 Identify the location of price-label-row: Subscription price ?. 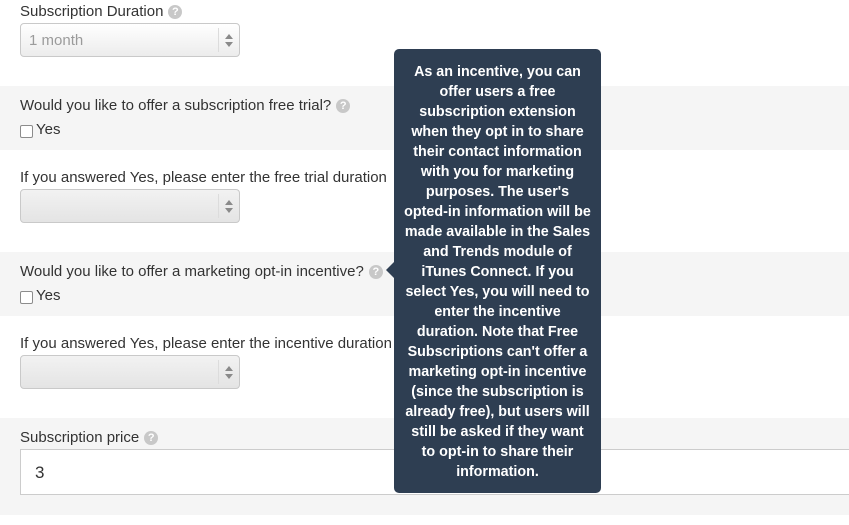
(89, 438).